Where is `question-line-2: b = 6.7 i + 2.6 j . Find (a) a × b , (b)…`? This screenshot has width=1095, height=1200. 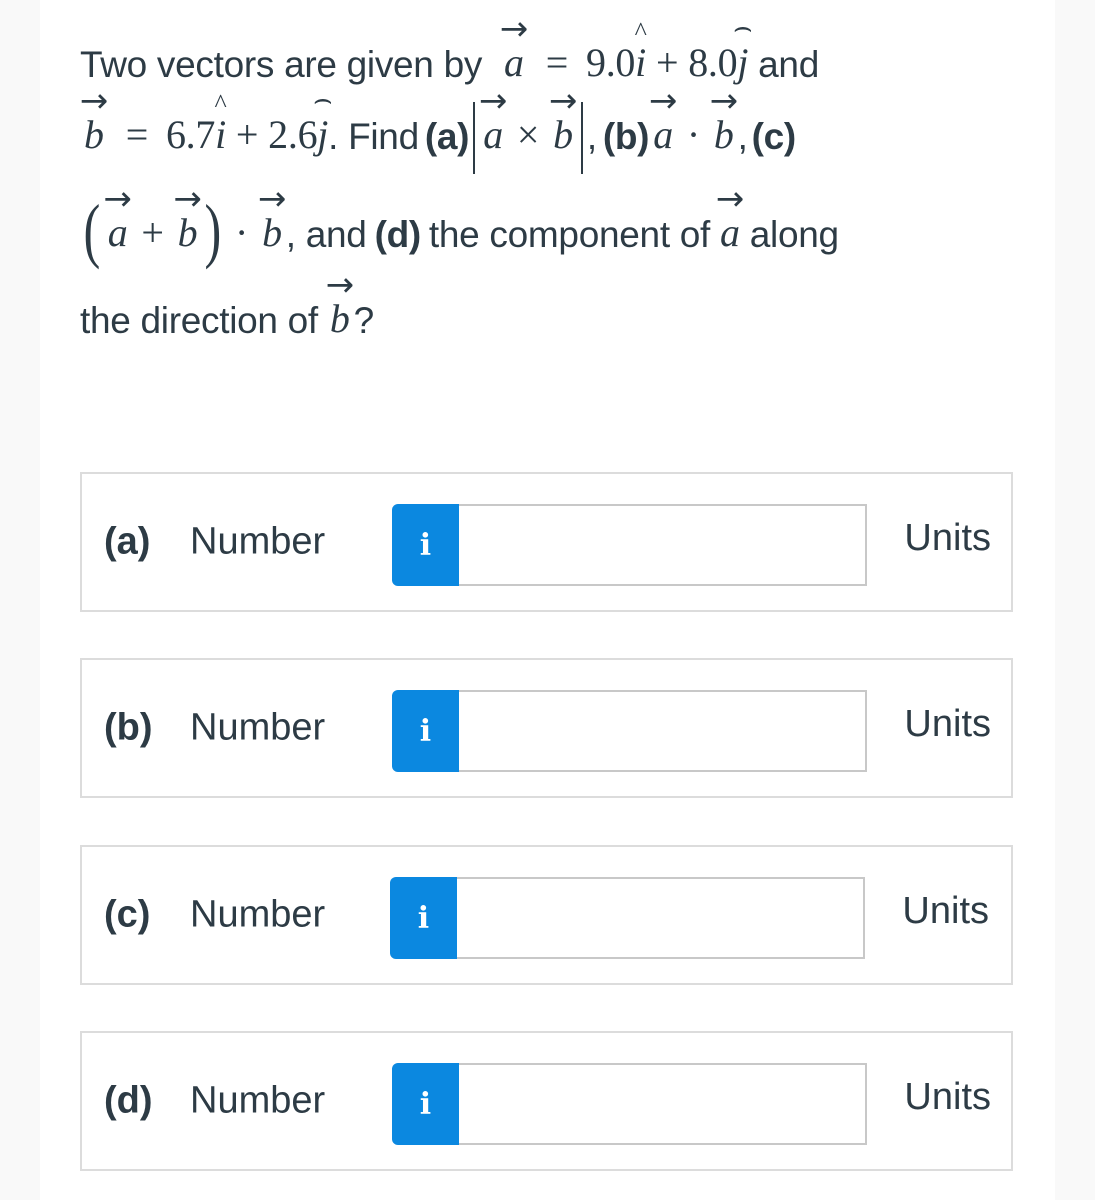 question-line-2: b = 6.7 i + 2.6 j . Find (a) a × b , (b)… is located at coordinates (540, 130).